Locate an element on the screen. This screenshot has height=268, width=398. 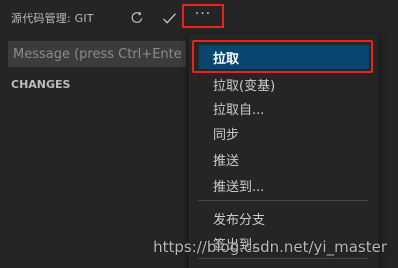
menu-item-pull-rebase: 拉取(变基) is located at coordinates (284, 84).